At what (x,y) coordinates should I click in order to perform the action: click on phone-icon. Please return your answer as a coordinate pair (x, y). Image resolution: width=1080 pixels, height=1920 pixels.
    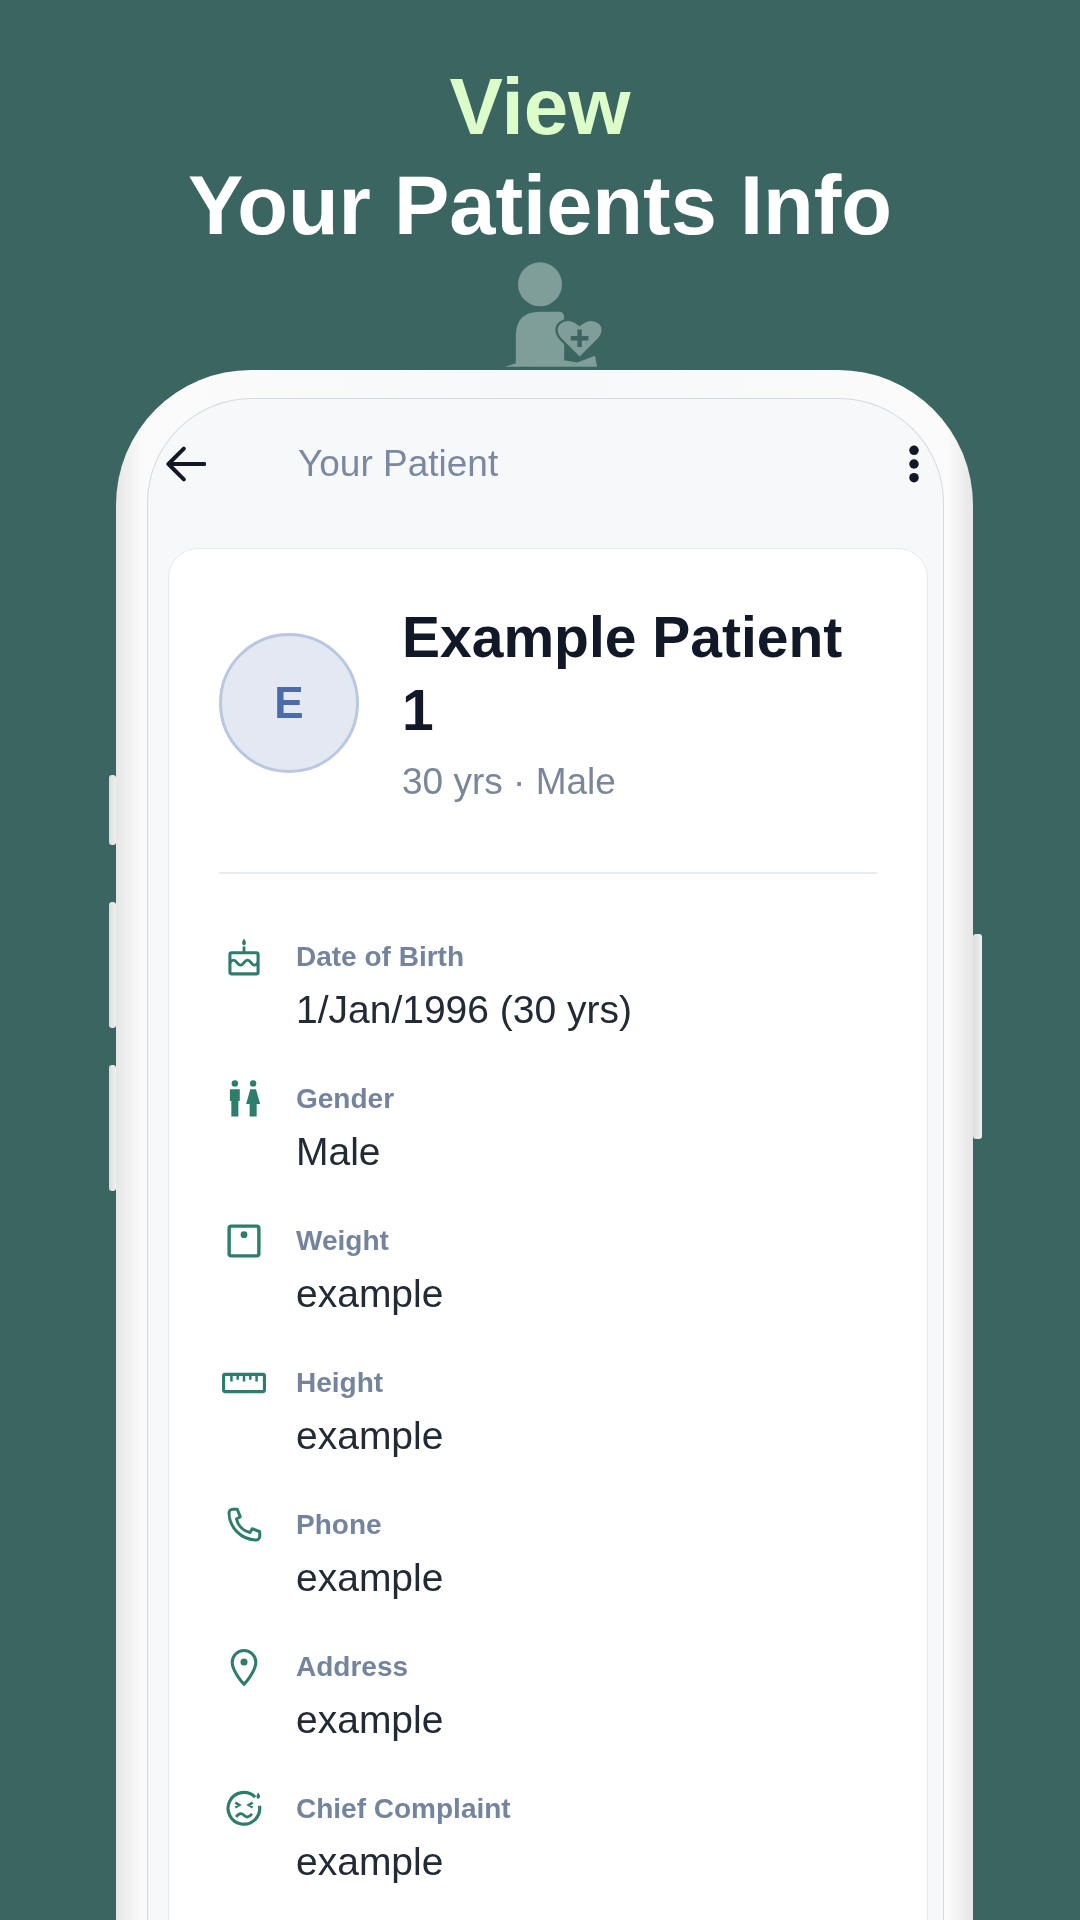
    Looking at the image, I should click on (244, 1525).